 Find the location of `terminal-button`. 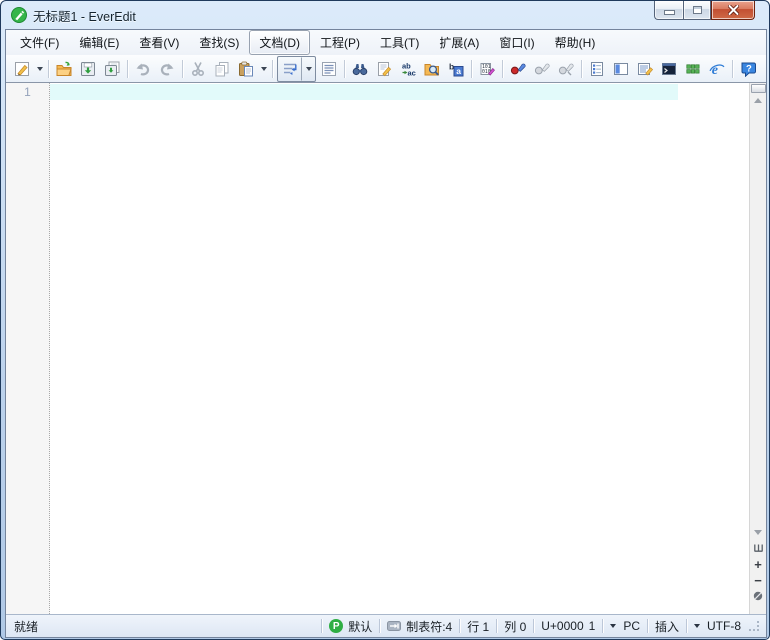

terminal-button is located at coordinates (669, 69).